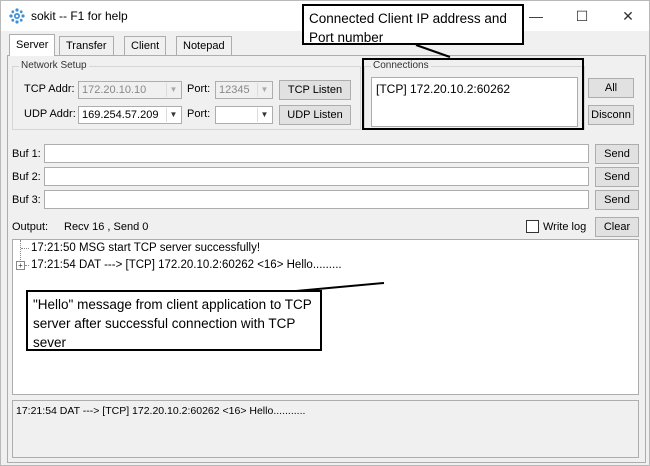  What do you see at coordinates (473, 94) in the screenshot?
I see `connections-highlight` at bounding box center [473, 94].